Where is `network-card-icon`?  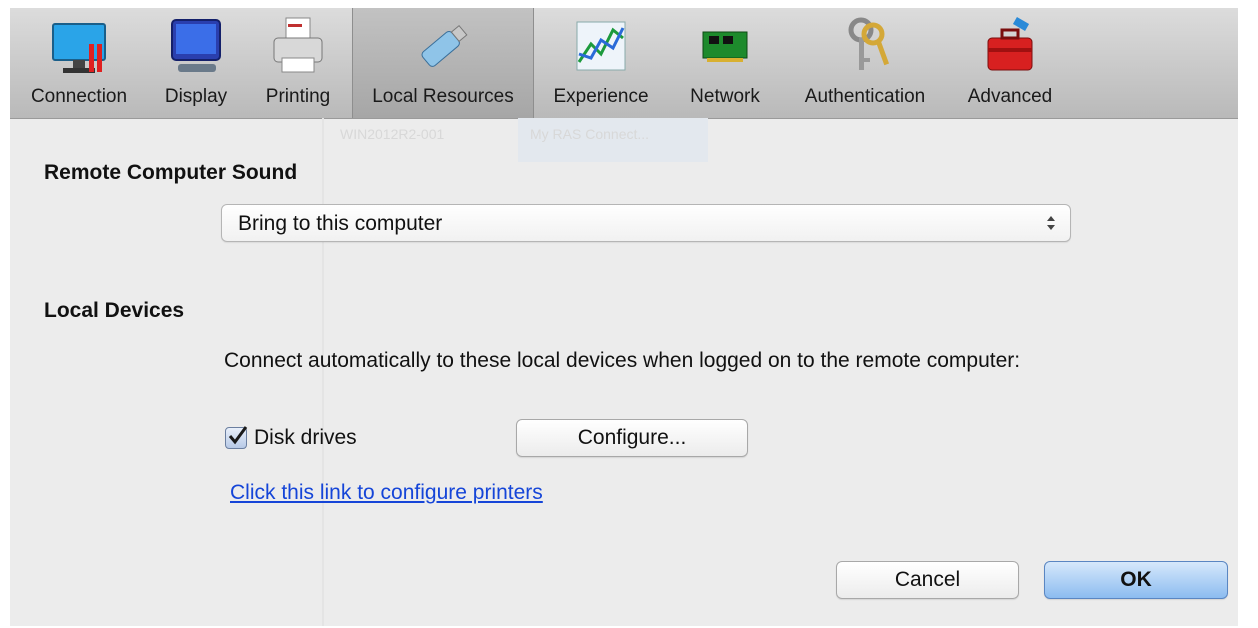 network-card-icon is located at coordinates (725, 46).